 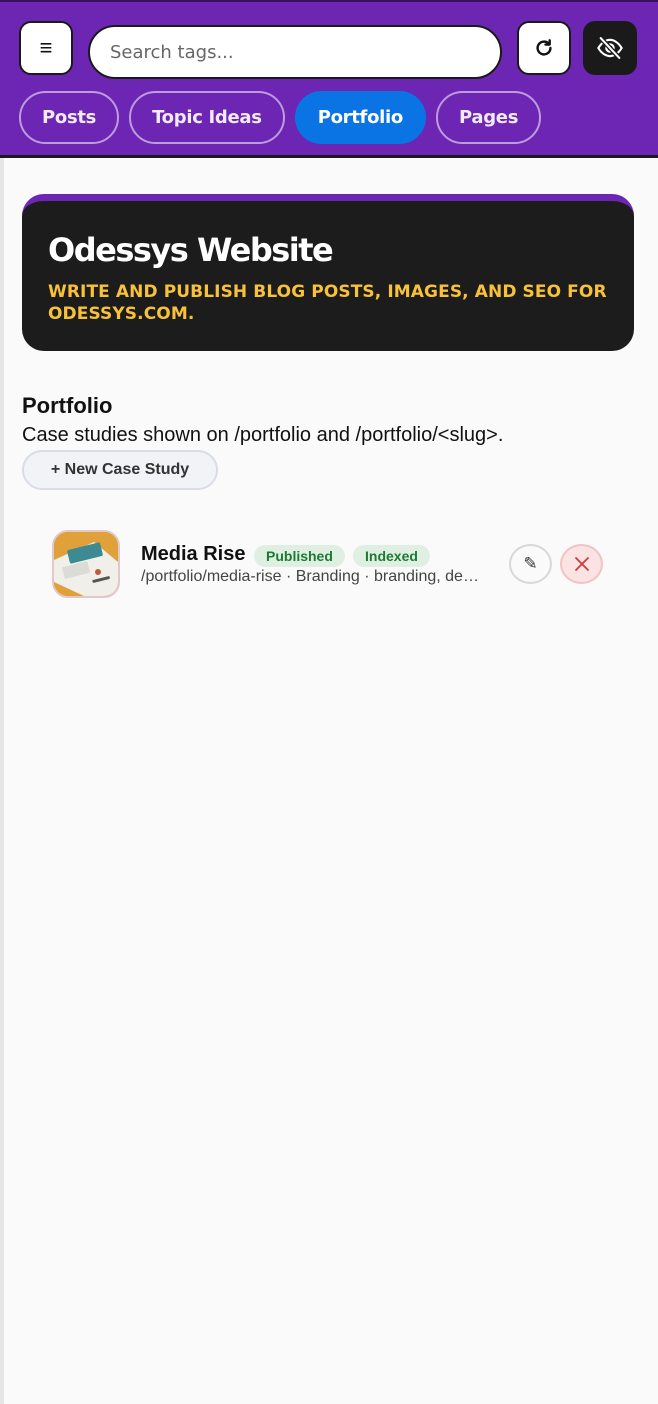 I want to click on refresh-icon, so click(x=544, y=47).